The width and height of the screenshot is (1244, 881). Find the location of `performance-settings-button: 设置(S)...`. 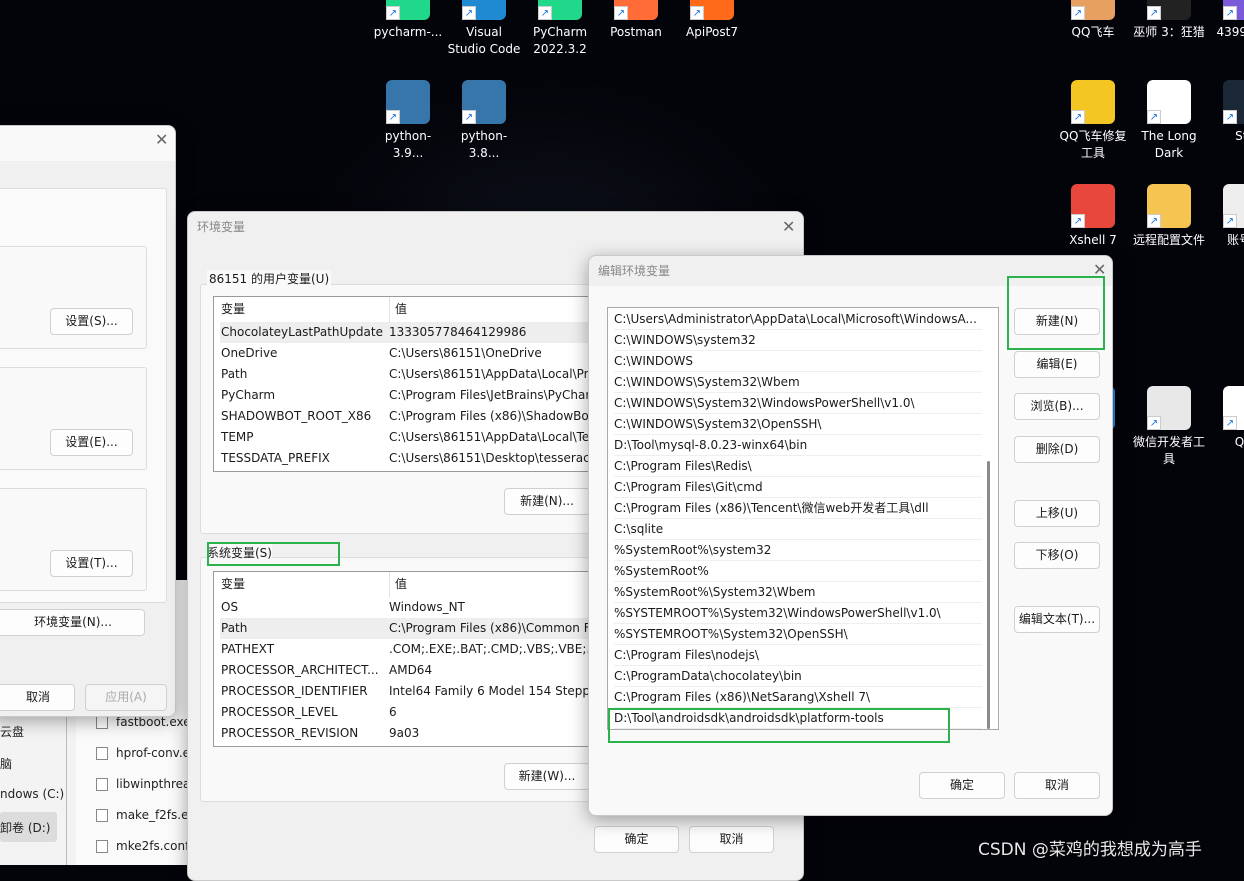

performance-settings-button: 设置(S)... is located at coordinates (91, 321).